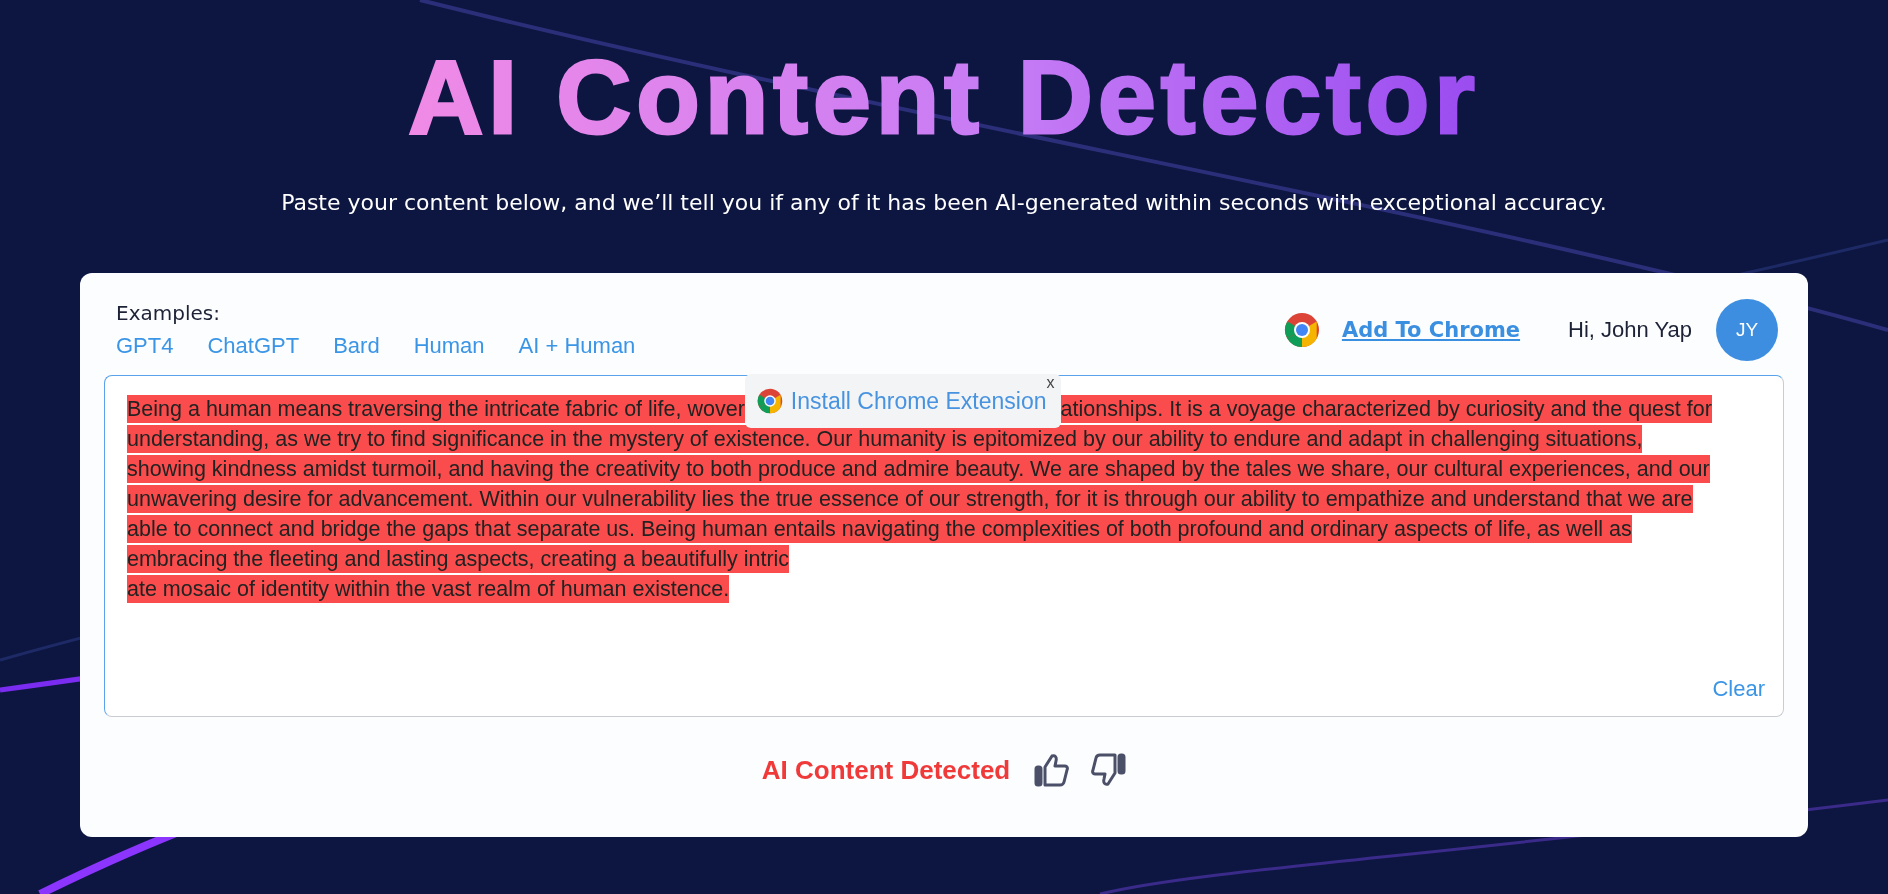  Describe the element at coordinates (145, 346) in the screenshot. I see `example-link: GPT4` at that location.